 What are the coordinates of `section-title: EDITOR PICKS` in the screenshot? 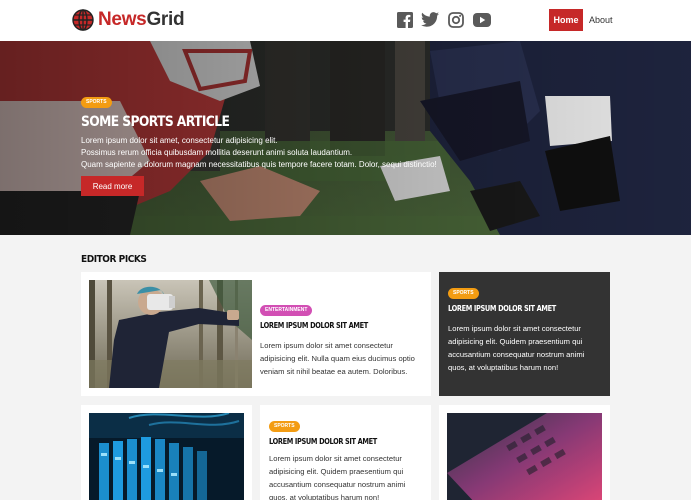 It's located at (114, 259).